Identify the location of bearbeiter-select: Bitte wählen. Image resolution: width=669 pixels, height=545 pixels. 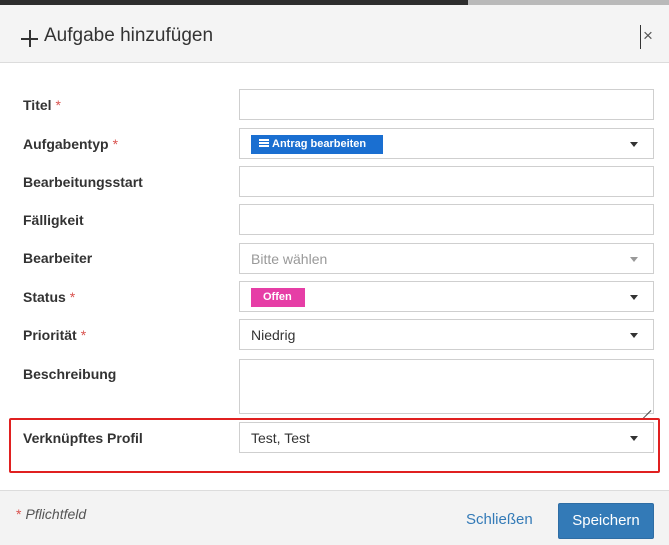
(446, 258).